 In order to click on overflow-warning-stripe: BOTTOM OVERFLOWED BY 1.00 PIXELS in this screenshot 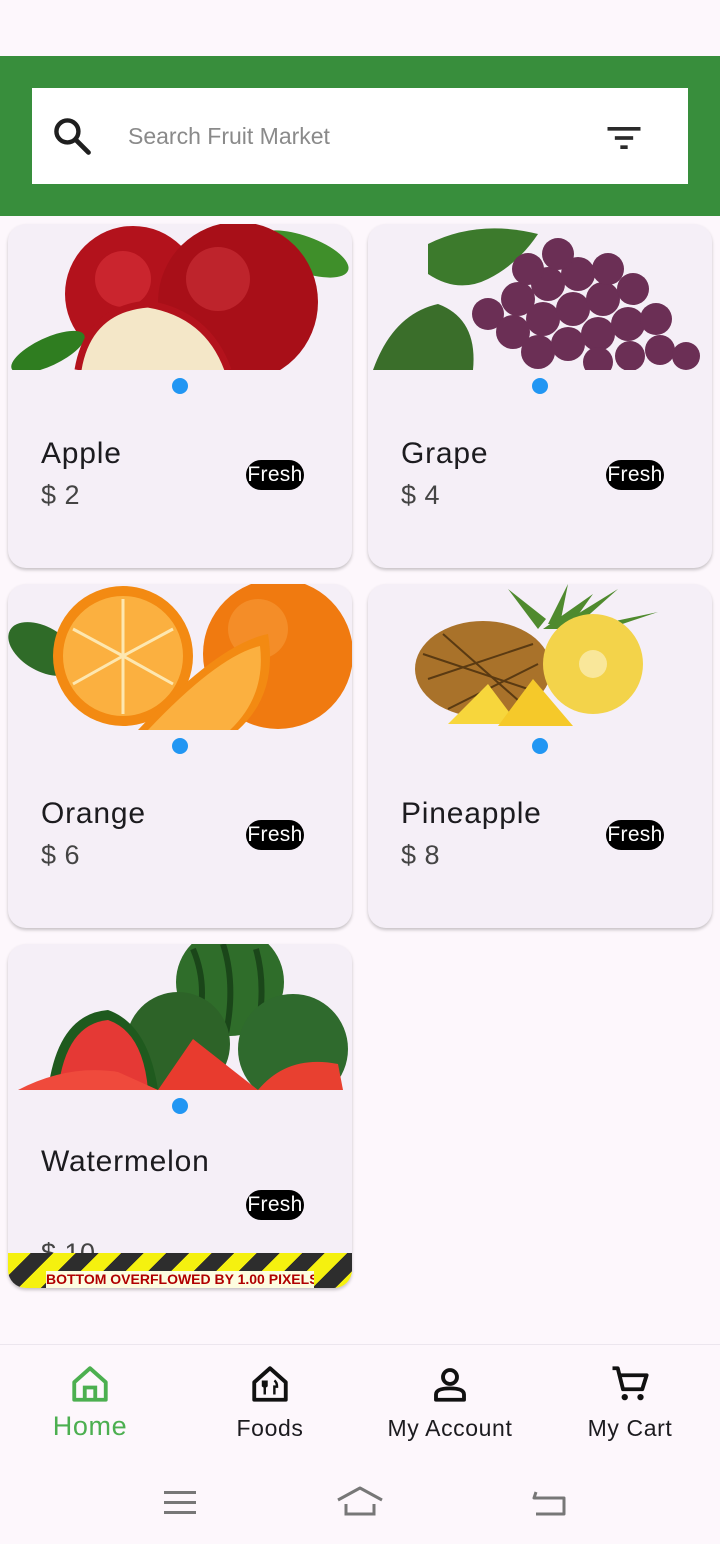, I will do `click(180, 1270)`.